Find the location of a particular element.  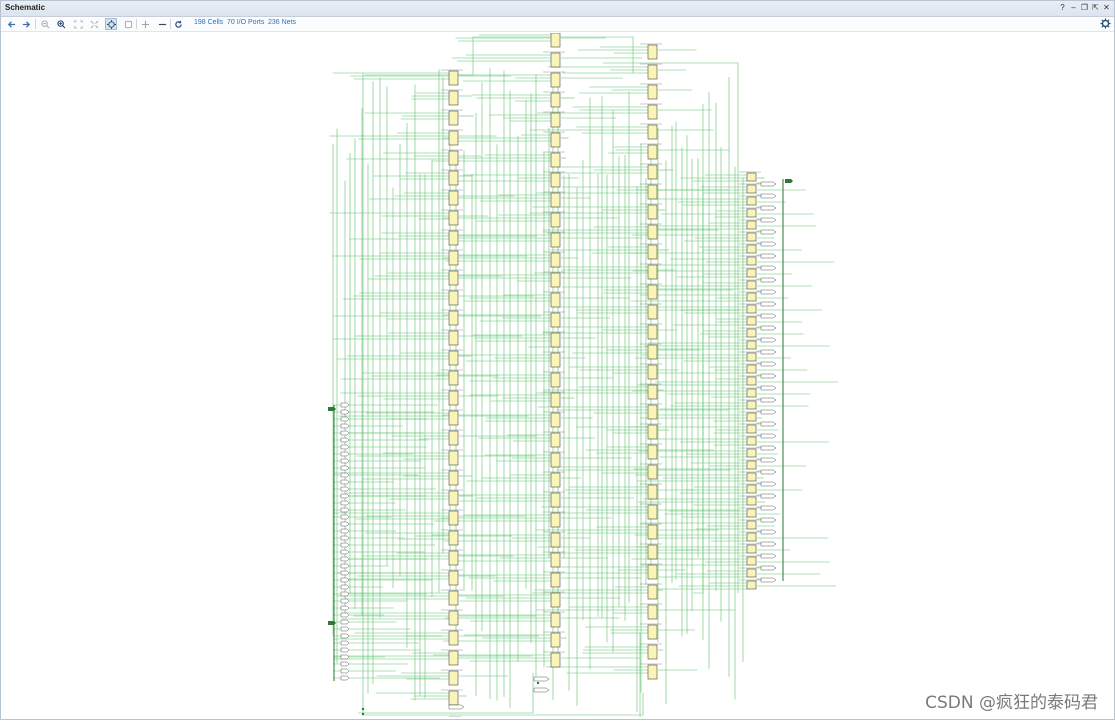

expand-icon is located at coordinates (145, 24).